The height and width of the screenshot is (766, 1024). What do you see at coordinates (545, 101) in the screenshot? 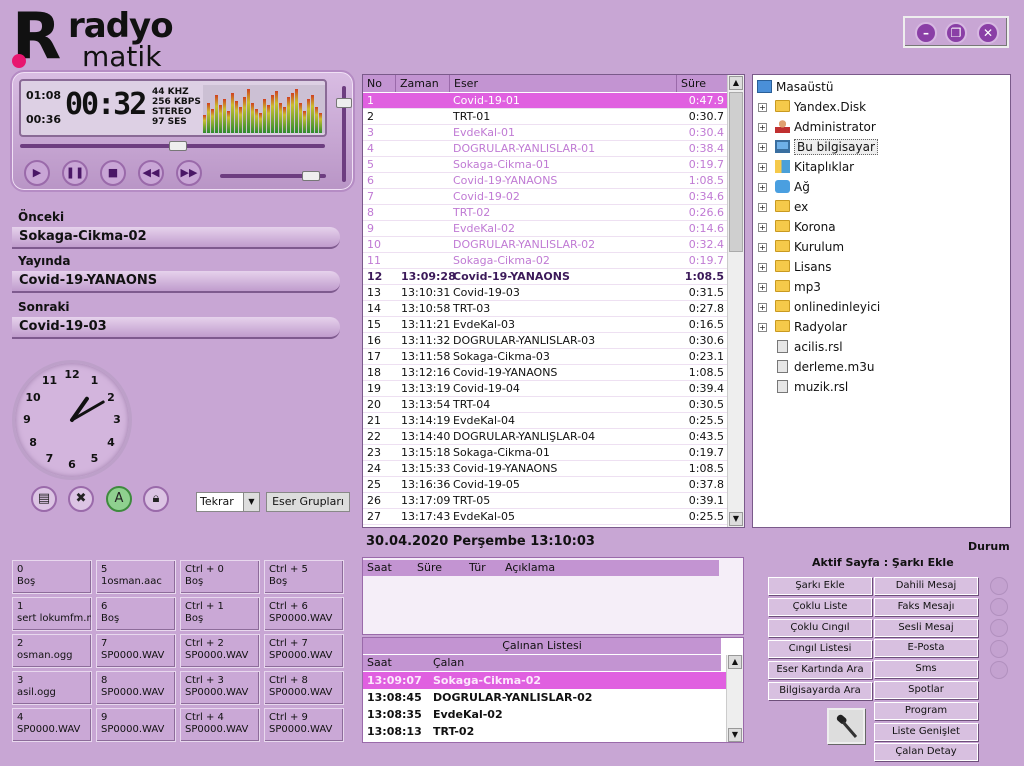
I see `playlist-row: 1 Covid-19-01 0:47.9` at bounding box center [545, 101].